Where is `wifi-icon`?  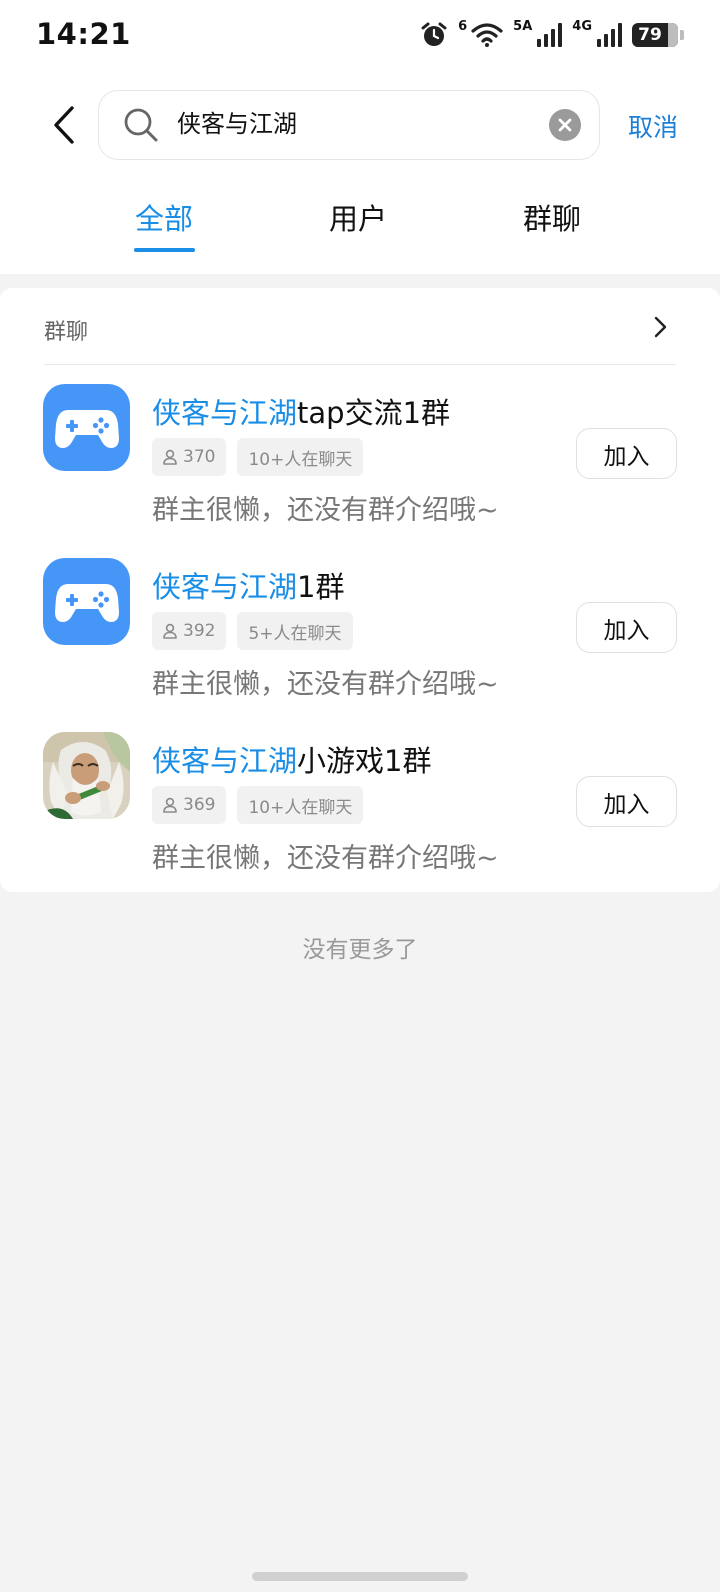
wifi-icon is located at coordinates (487, 35).